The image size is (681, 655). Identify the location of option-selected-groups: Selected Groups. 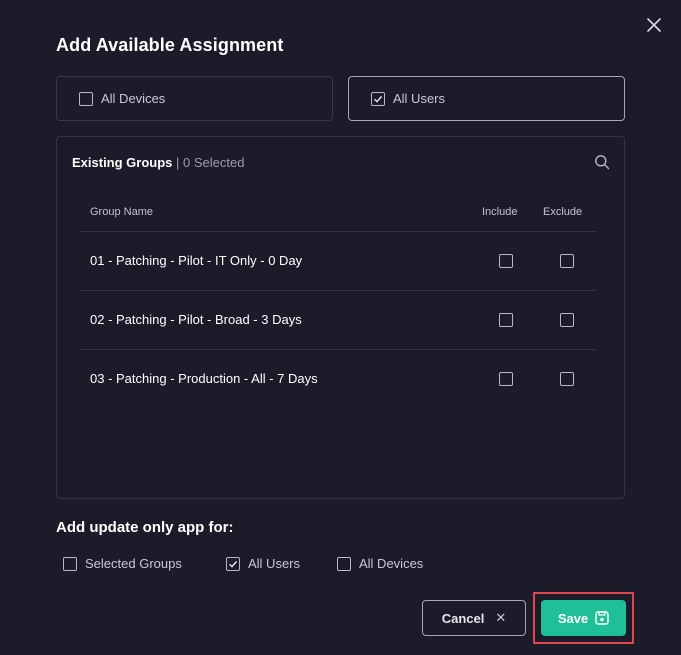
(122, 563).